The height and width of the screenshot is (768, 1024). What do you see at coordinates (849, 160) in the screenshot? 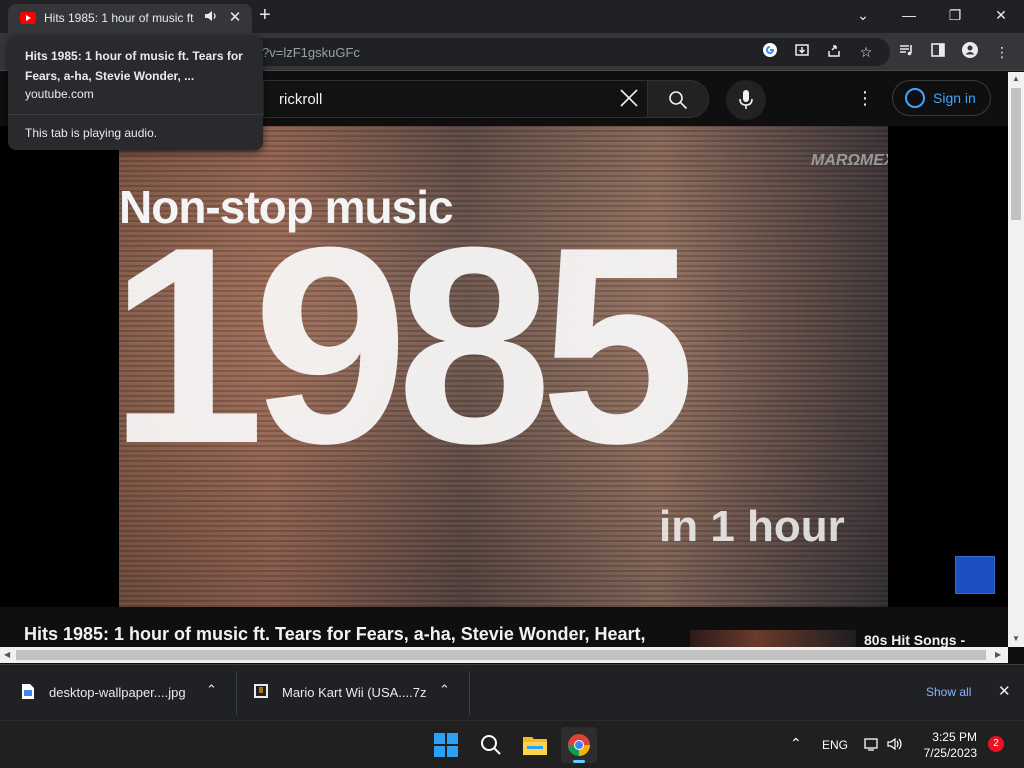
I see `channel-logo: MARΩMEX` at bounding box center [849, 160].